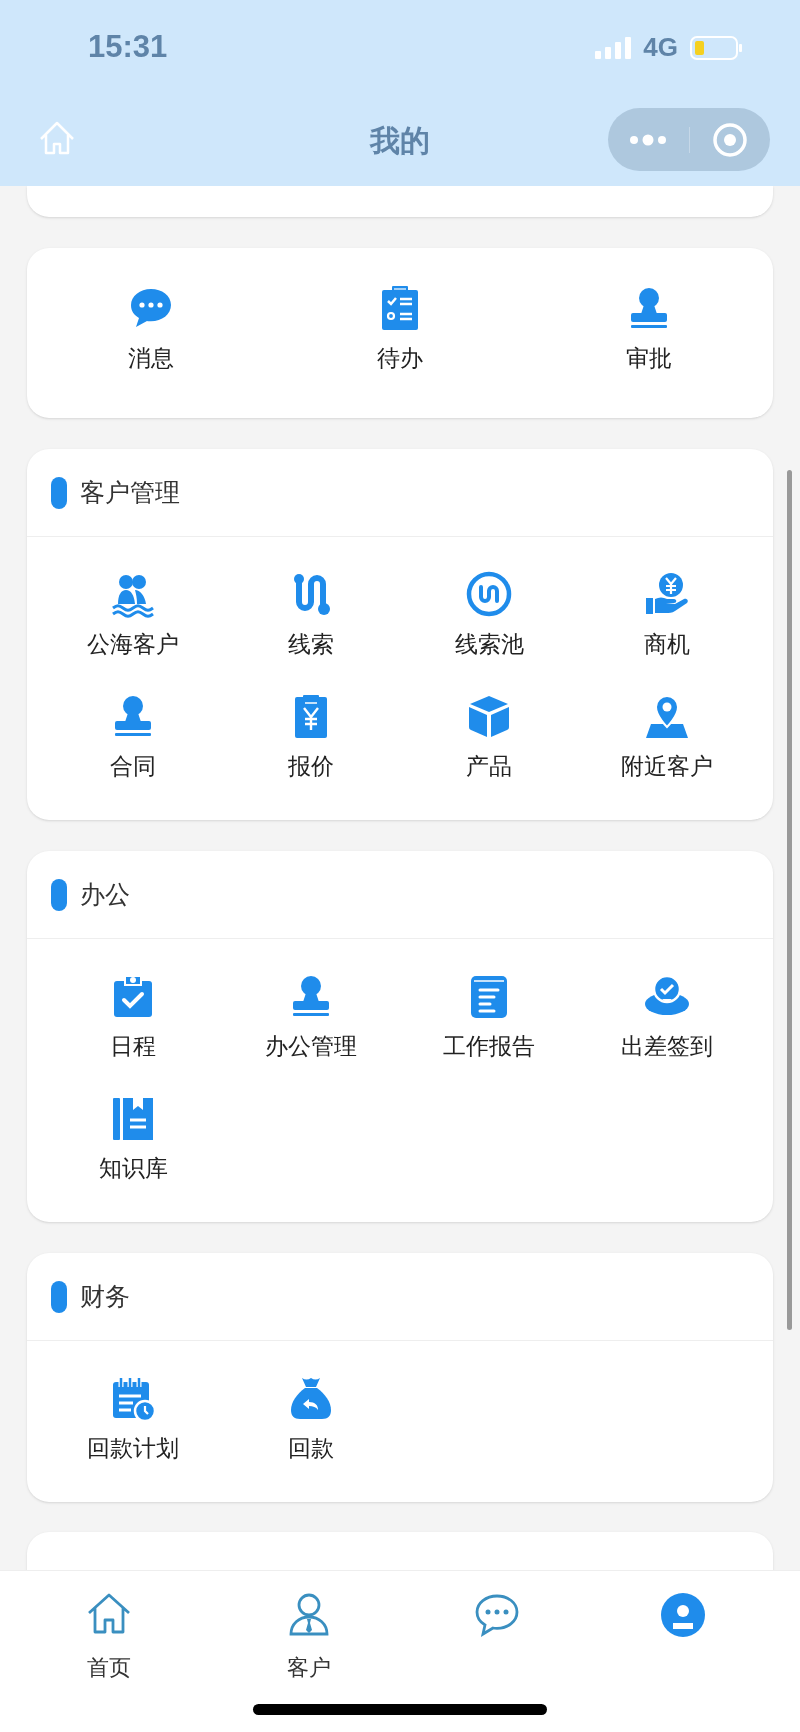 The width and height of the screenshot is (800, 1732). What do you see at coordinates (311, 1046) in the screenshot?
I see `menu-item-label: 办公管理` at bounding box center [311, 1046].